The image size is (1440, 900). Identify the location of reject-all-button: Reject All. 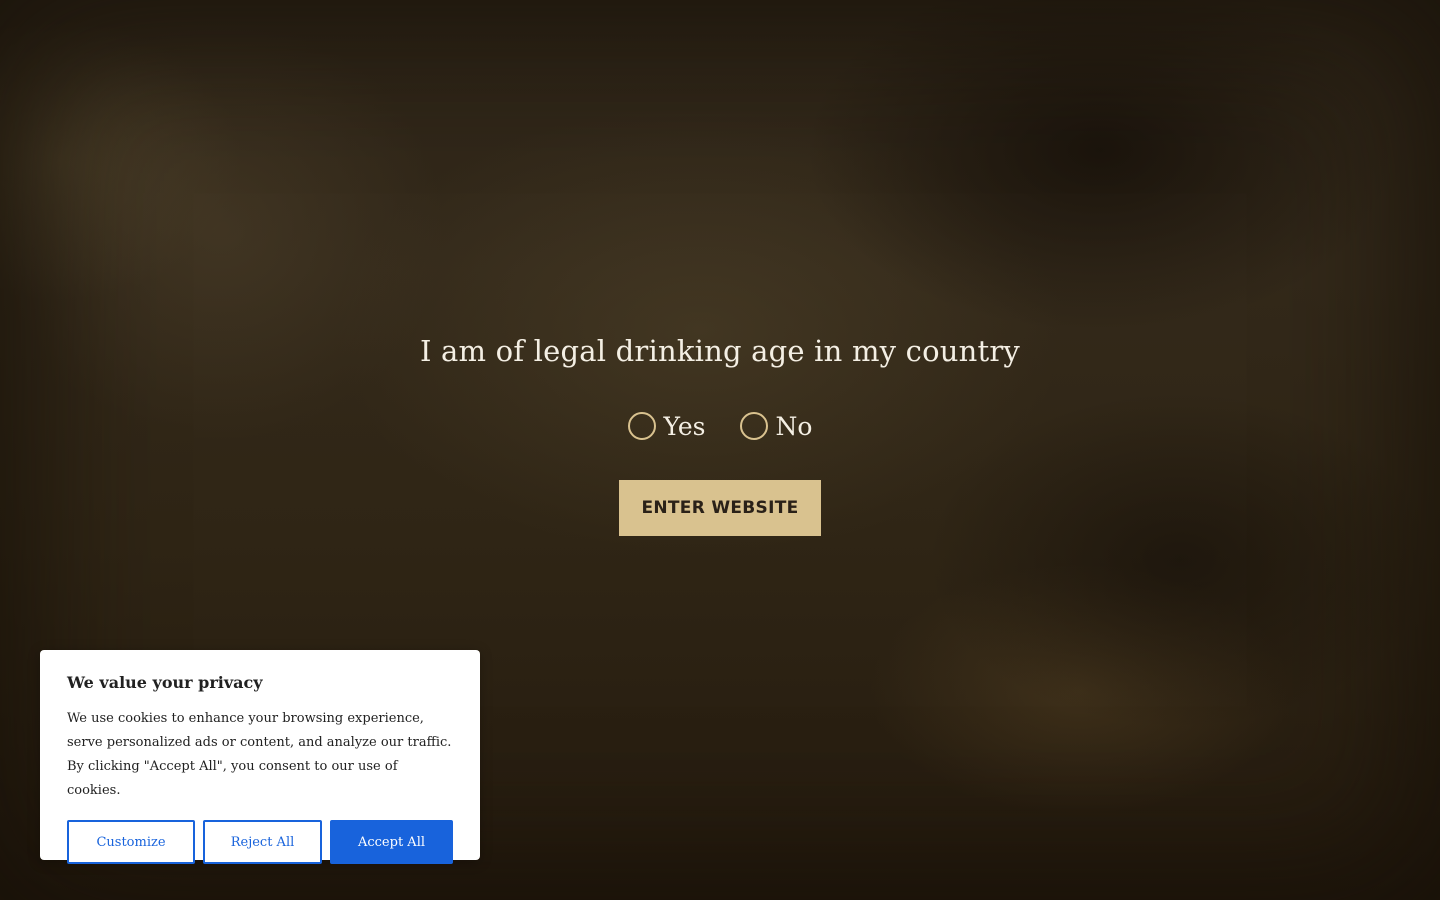
(262, 842).